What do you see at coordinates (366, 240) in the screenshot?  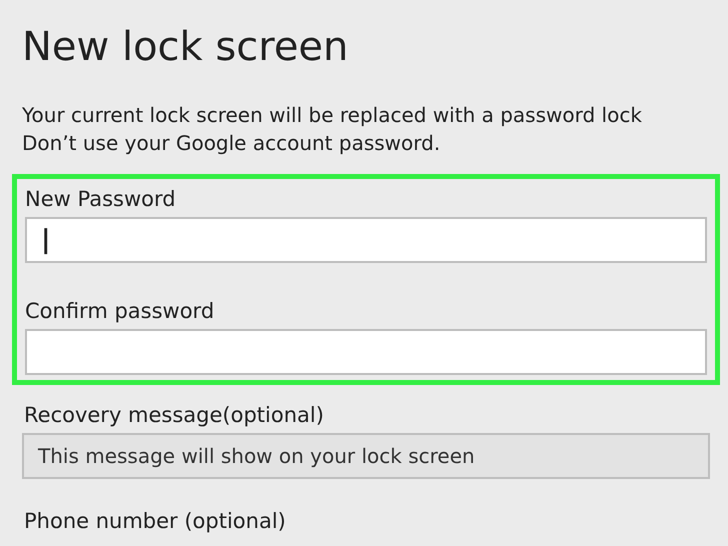 I see `password-field: |` at bounding box center [366, 240].